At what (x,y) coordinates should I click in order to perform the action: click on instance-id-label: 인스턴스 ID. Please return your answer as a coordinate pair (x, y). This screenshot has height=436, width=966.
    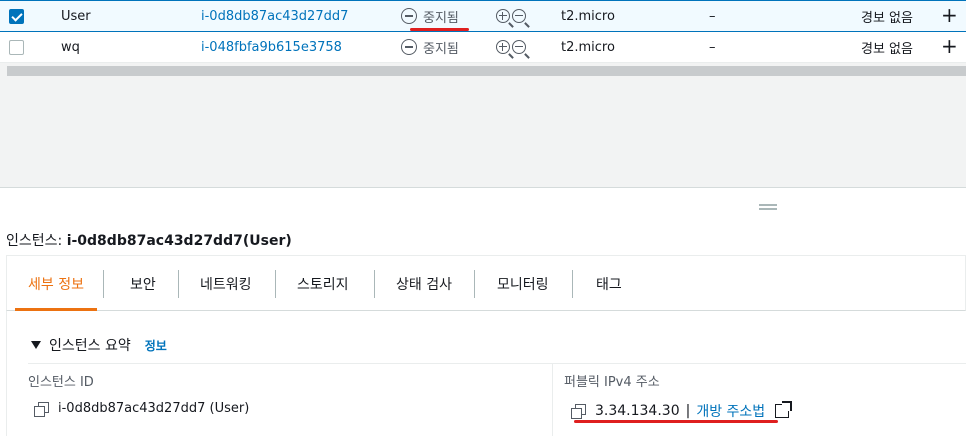
    Looking at the image, I should click on (61, 382).